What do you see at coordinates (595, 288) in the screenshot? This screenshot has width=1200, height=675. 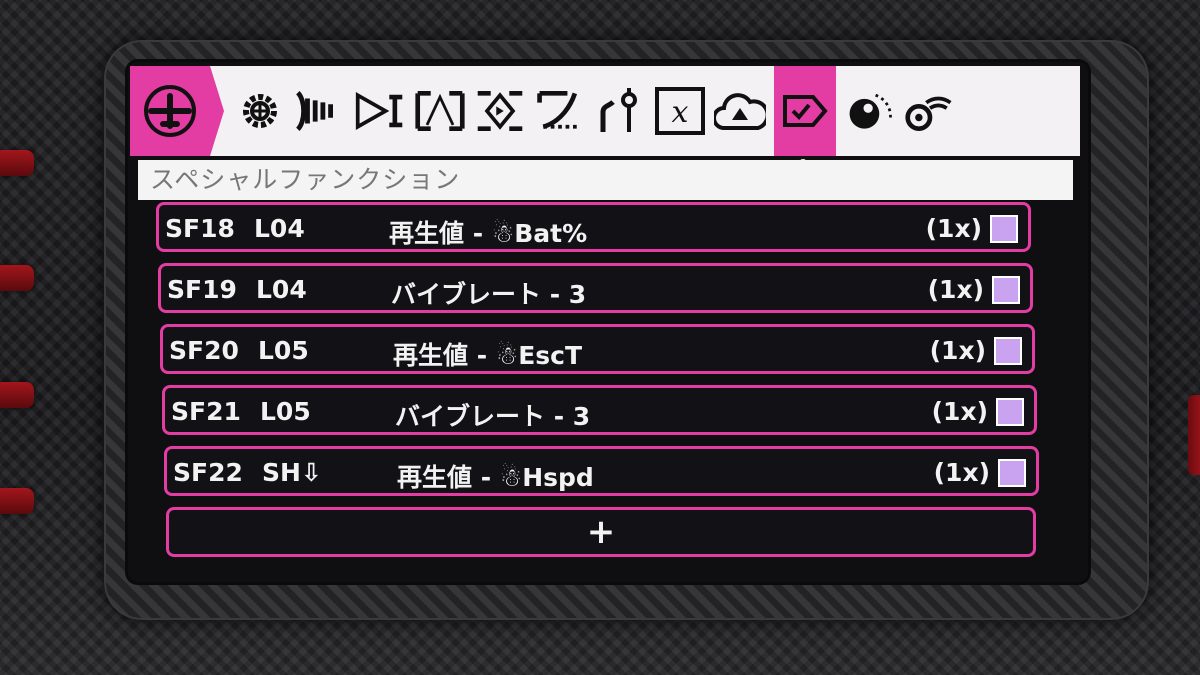 I see `special-function-row: SF19 L04 バイブレート - 3 (1x)` at bounding box center [595, 288].